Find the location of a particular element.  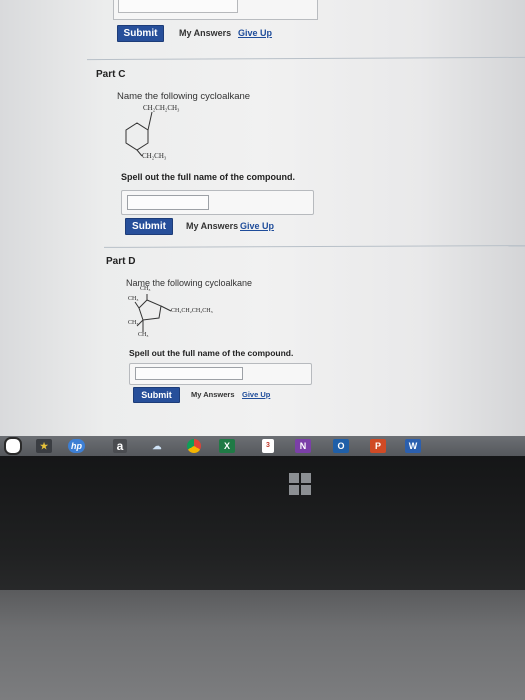

part-c-give-up-link: Give Up is located at coordinates (257, 226).